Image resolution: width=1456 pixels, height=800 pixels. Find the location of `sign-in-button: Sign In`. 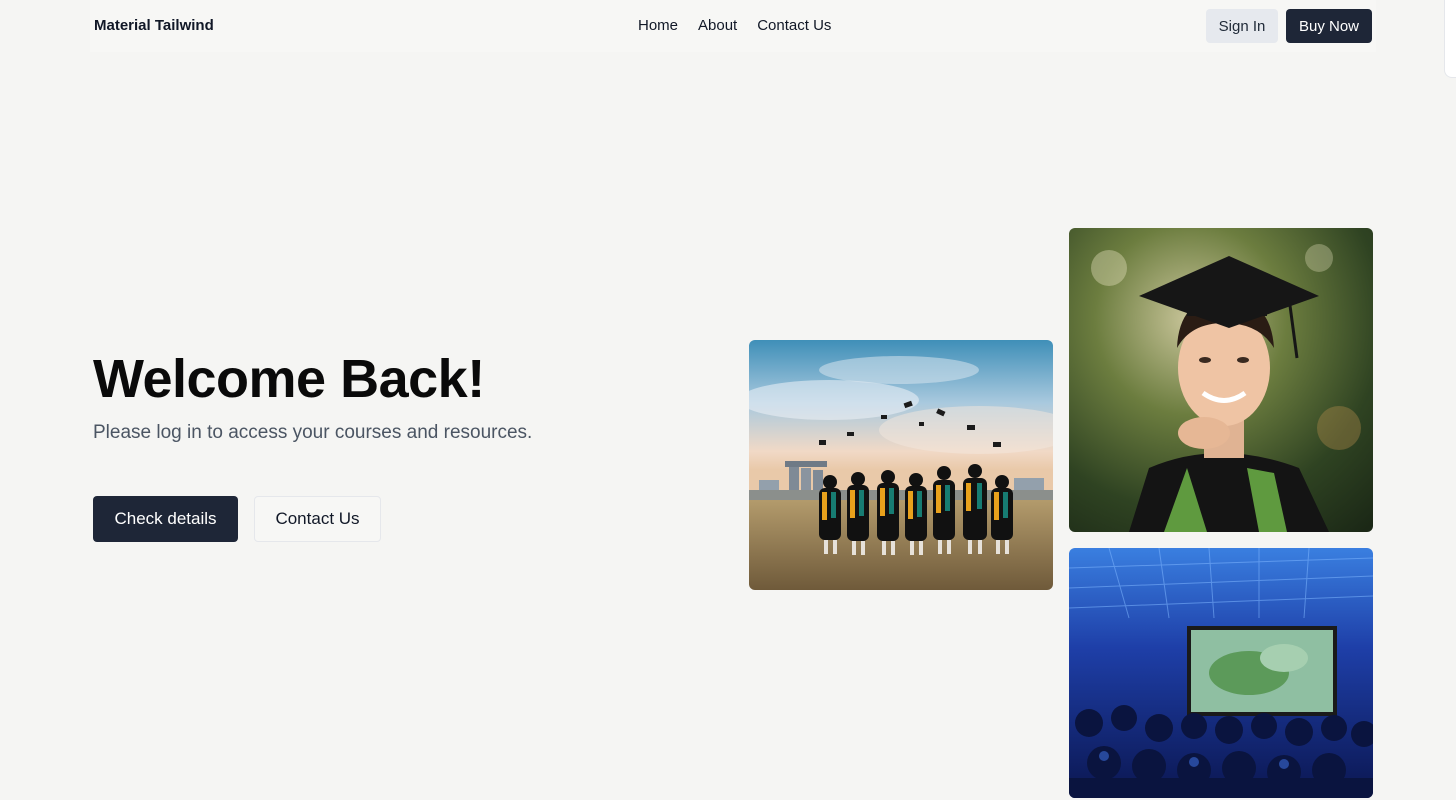

sign-in-button: Sign In is located at coordinates (1242, 26).